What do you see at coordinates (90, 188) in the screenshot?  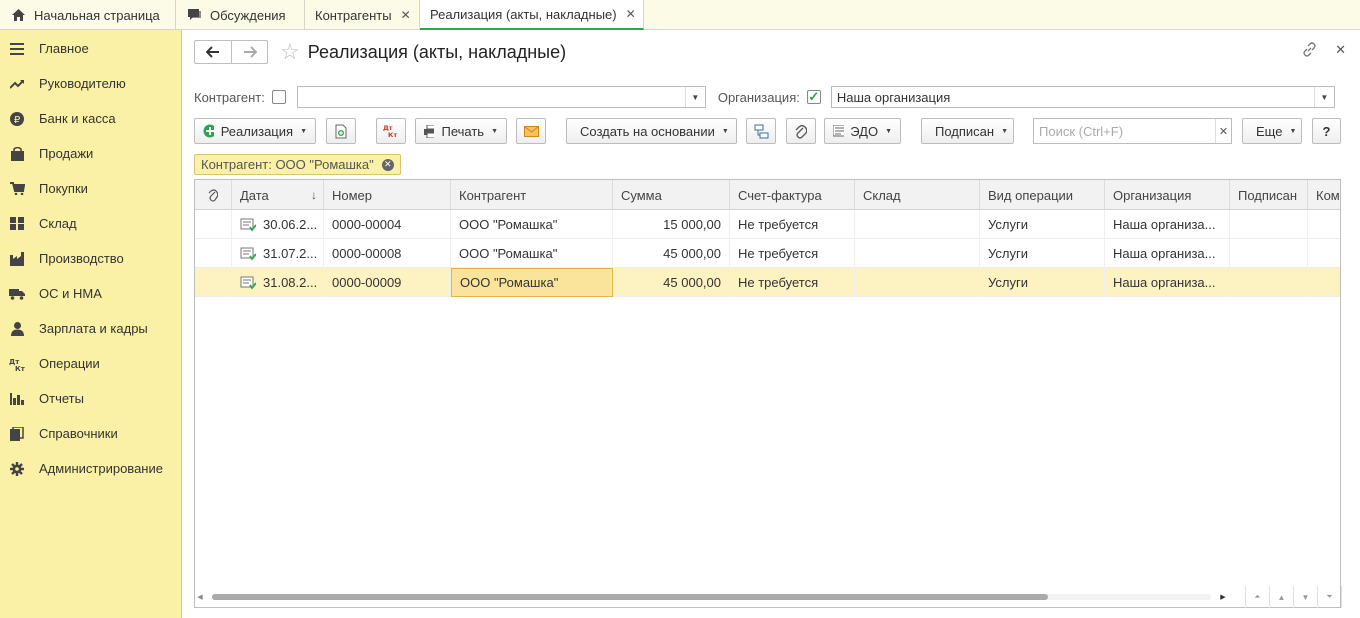 I see `sidebar-item-purchases: Покупки` at bounding box center [90, 188].